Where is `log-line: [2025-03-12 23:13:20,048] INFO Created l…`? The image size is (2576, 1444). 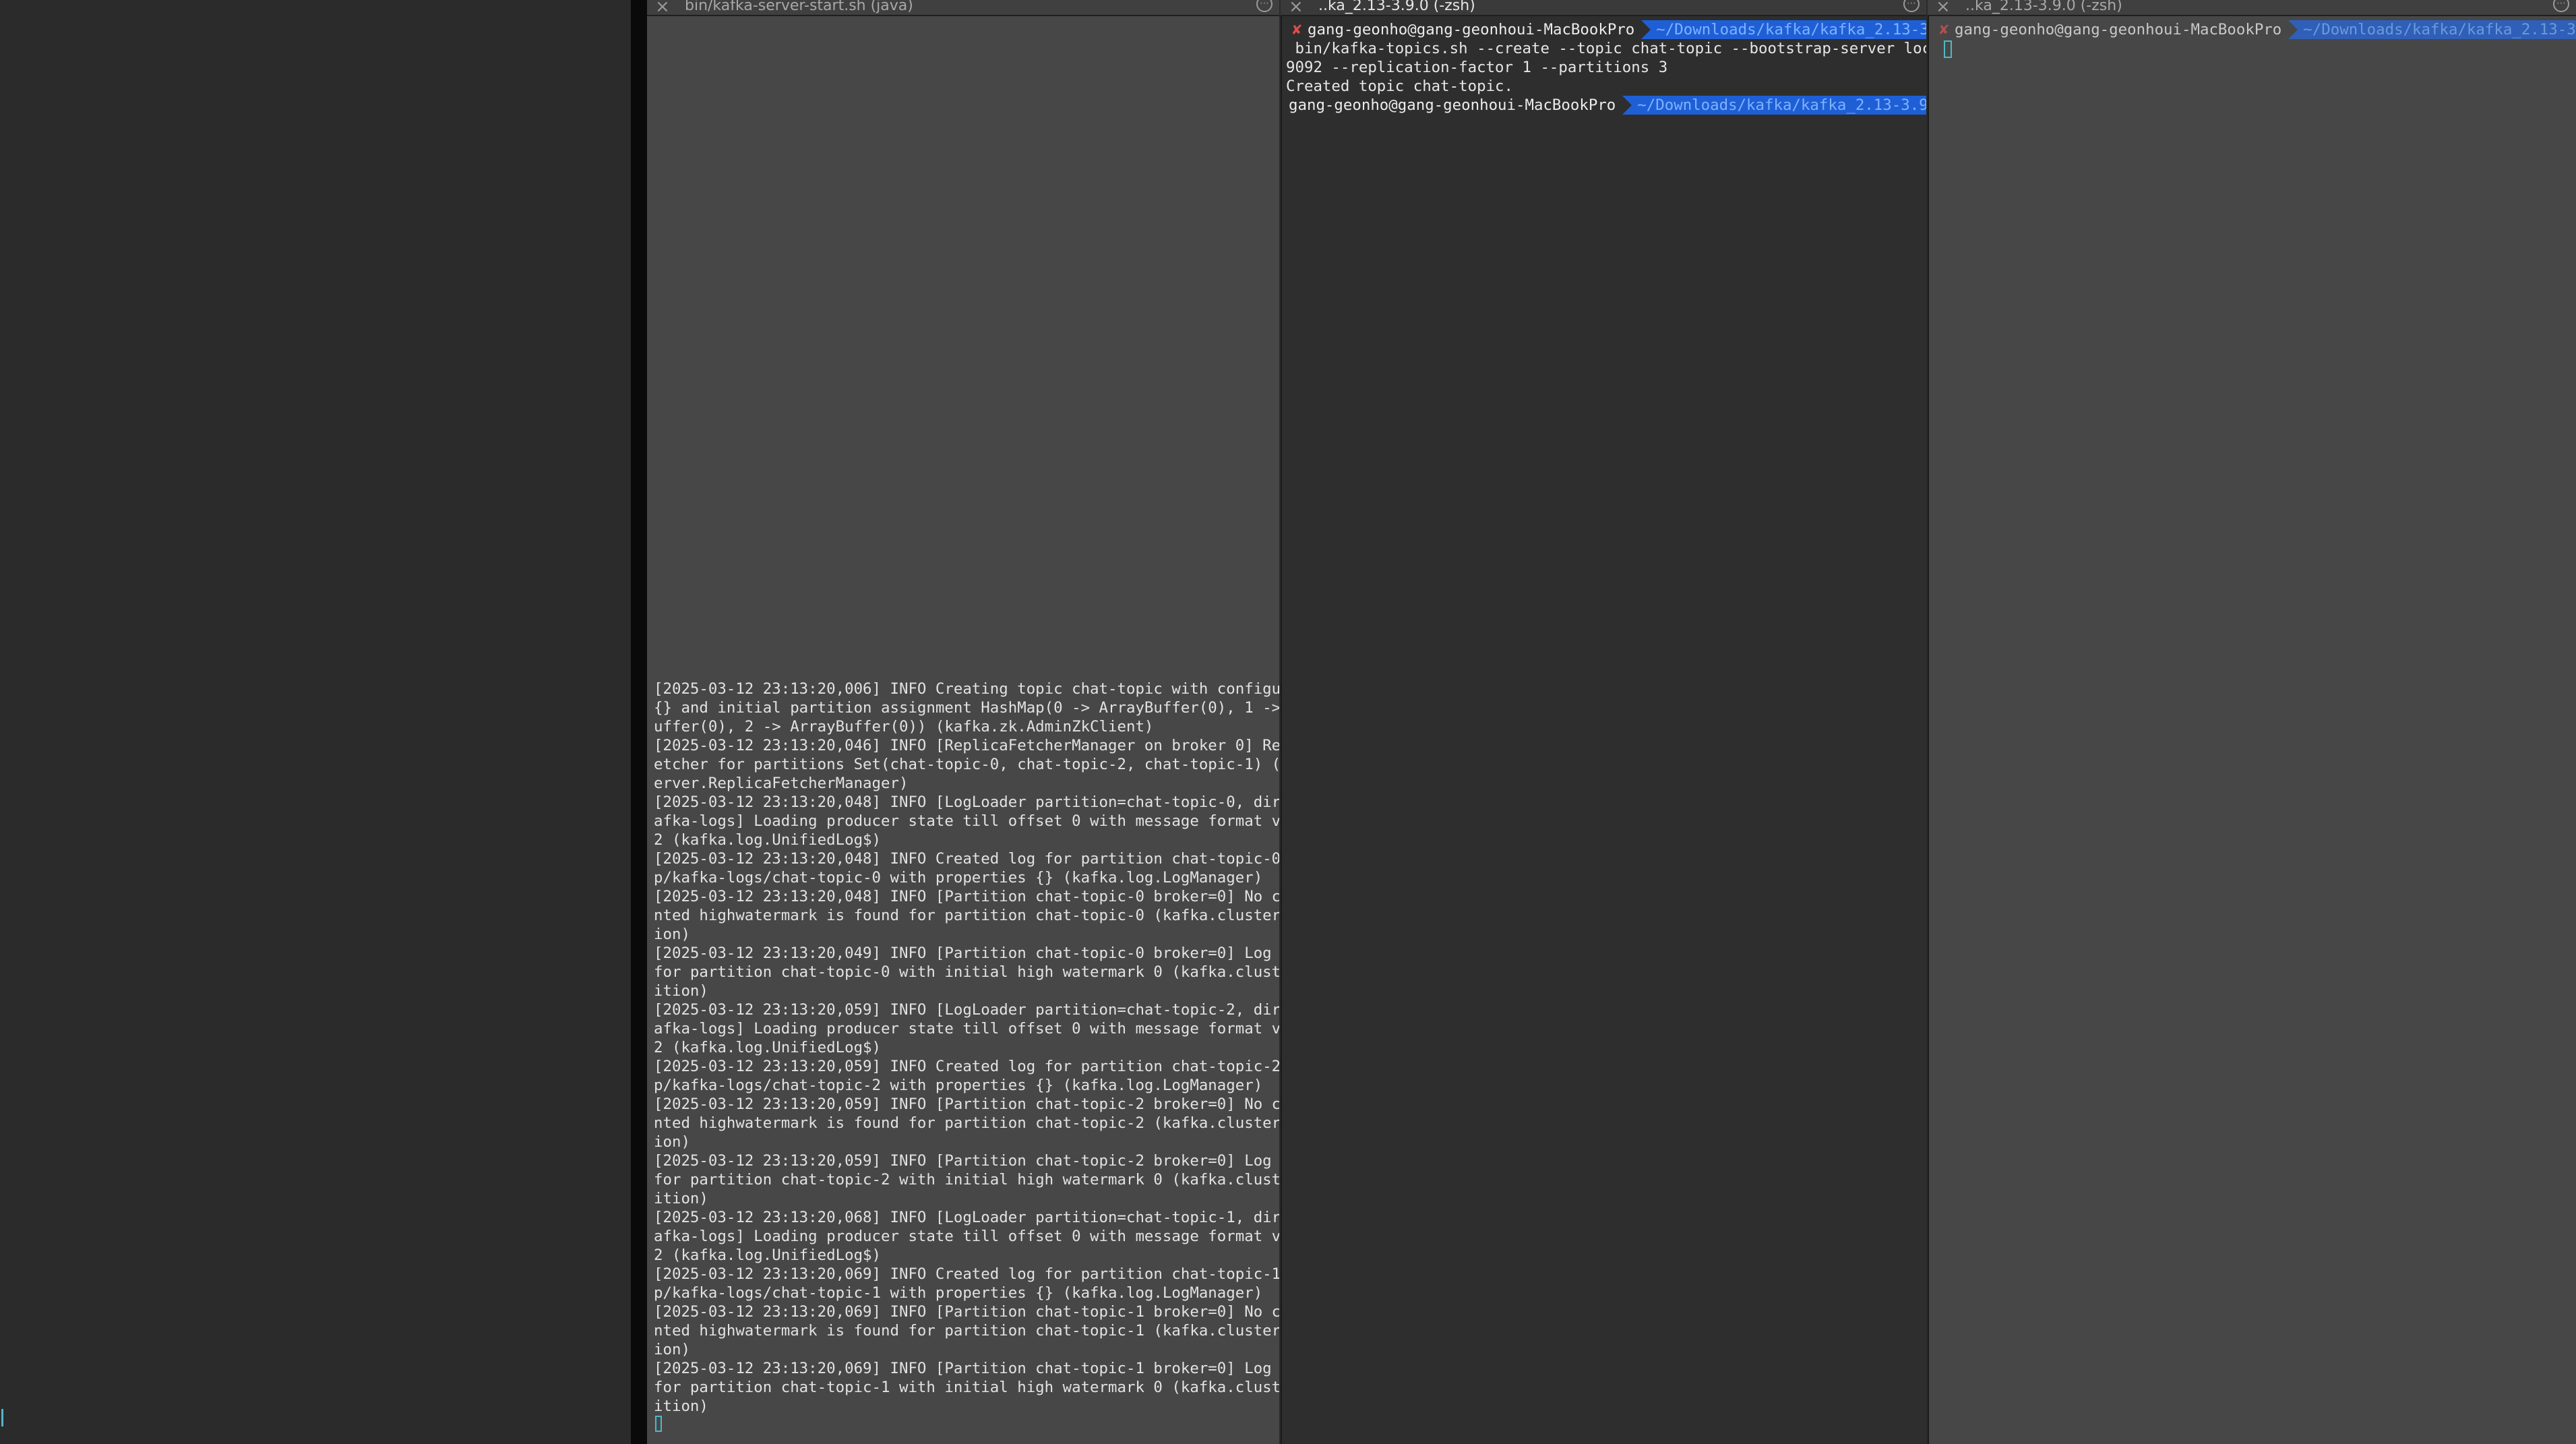
log-line: [2025-03-12 23:13:20,048] INFO Created l… is located at coordinates (967, 859).